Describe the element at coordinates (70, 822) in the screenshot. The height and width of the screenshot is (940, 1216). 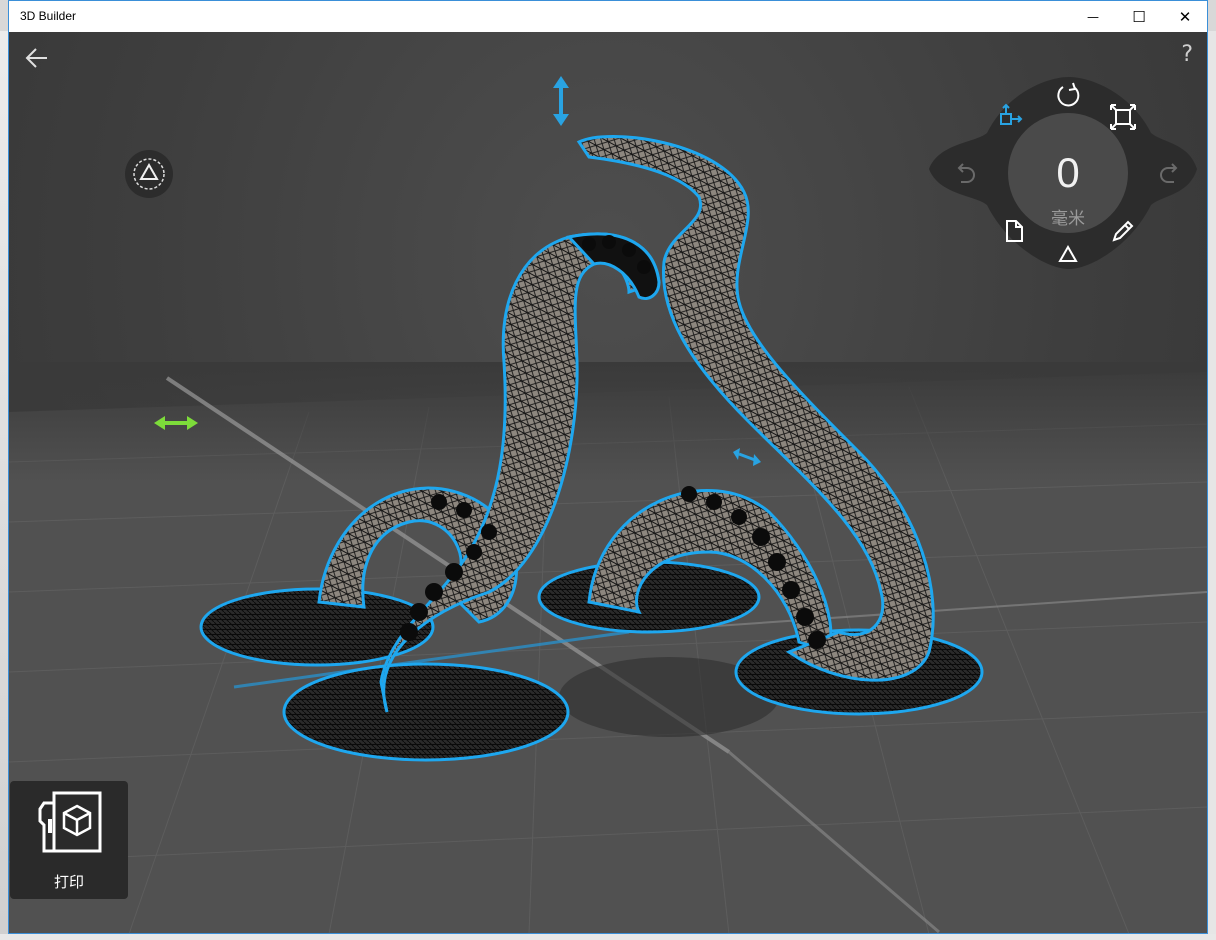
I see `print-icon` at that location.